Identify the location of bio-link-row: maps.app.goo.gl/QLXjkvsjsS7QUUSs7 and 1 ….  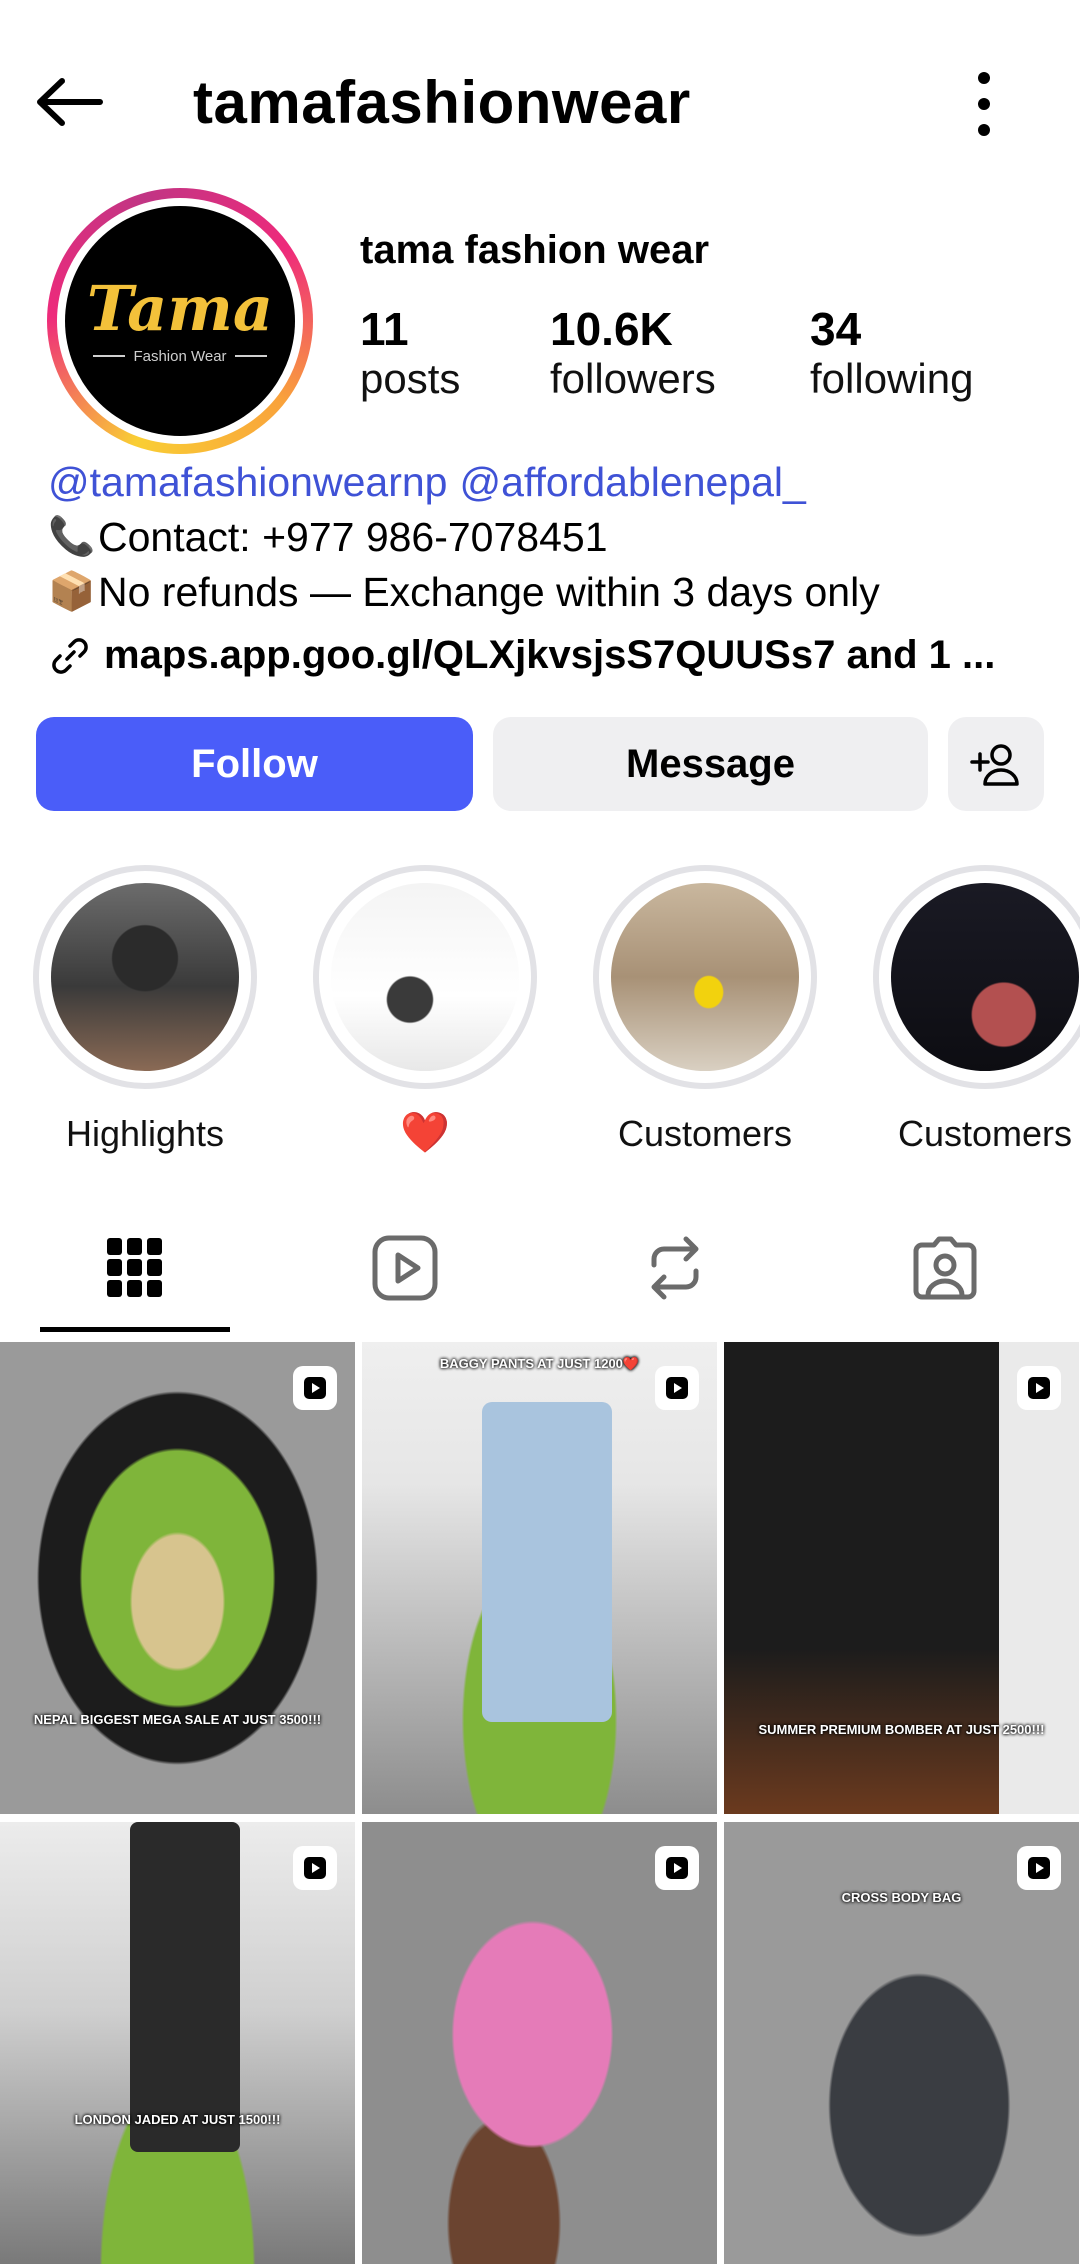
(548, 655).